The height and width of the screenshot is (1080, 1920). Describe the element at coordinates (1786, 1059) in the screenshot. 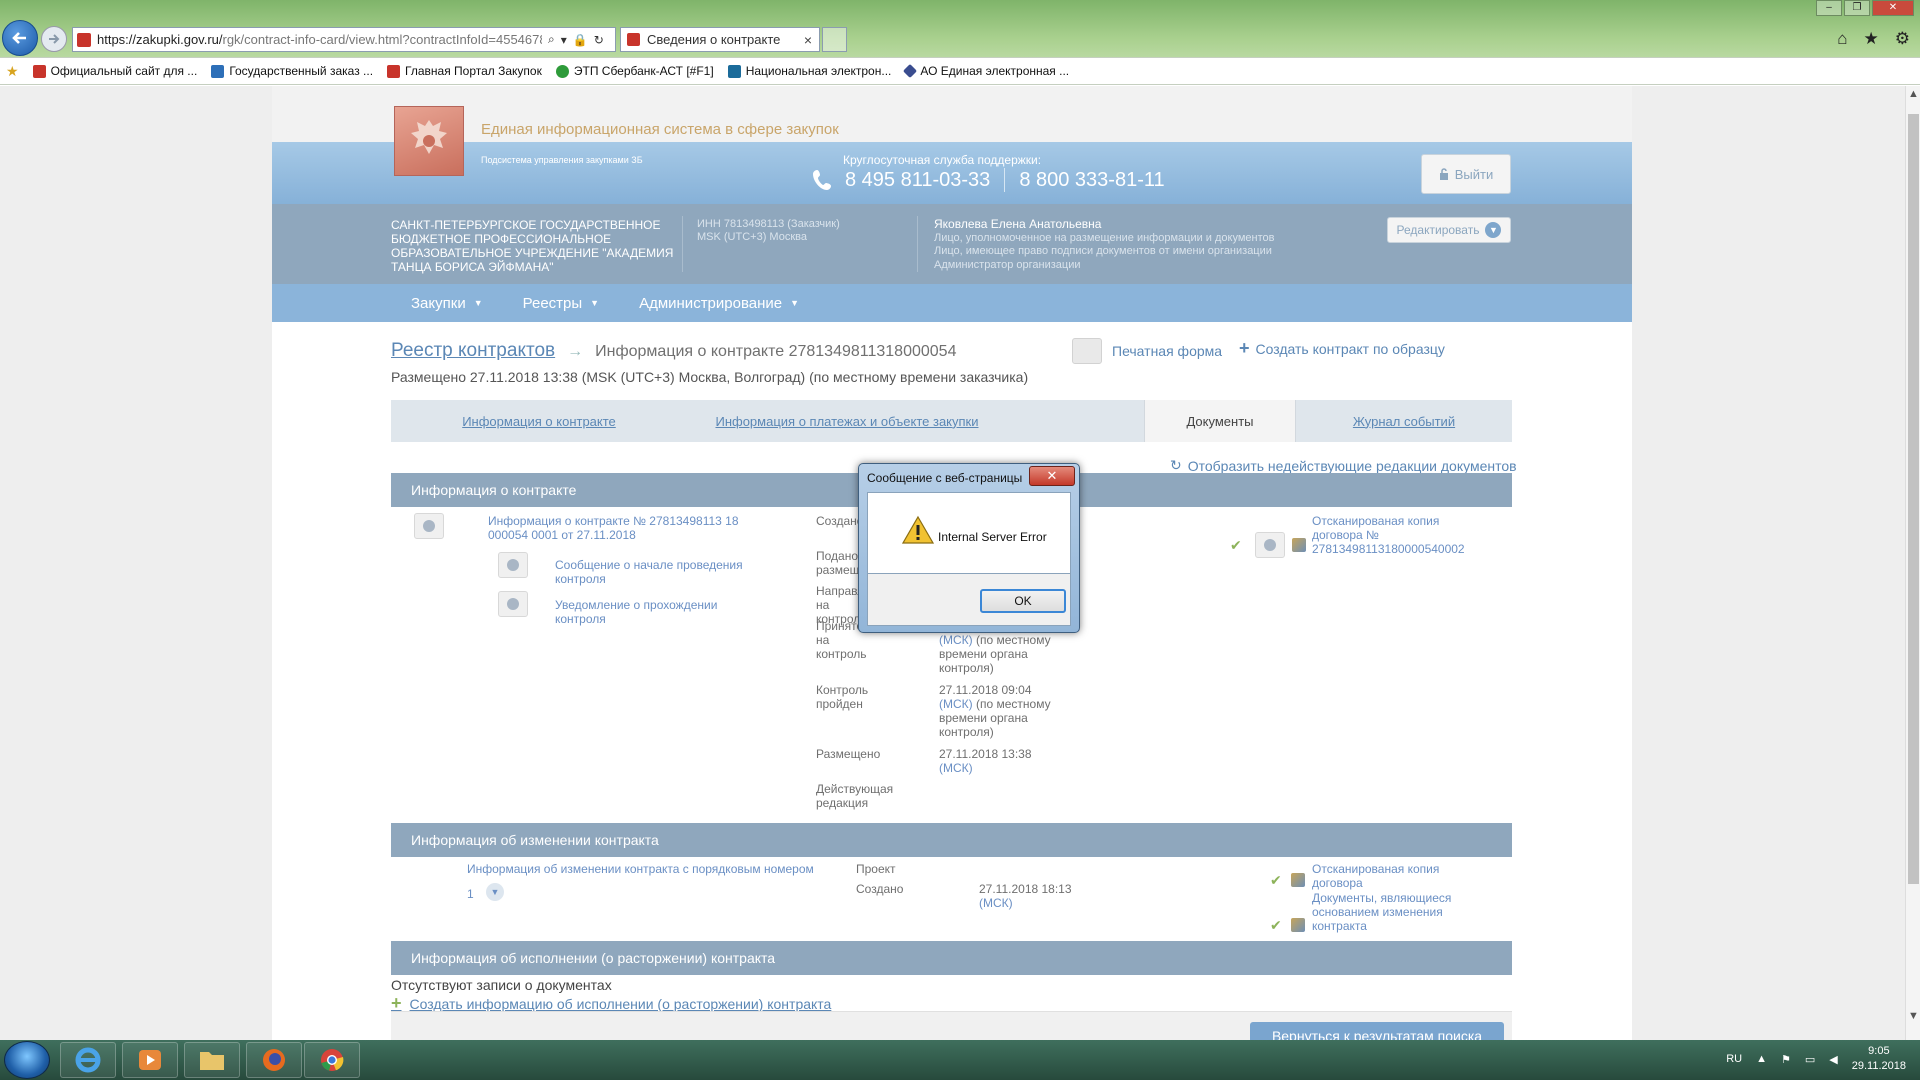

I see `flag-icon: ⚑` at that location.